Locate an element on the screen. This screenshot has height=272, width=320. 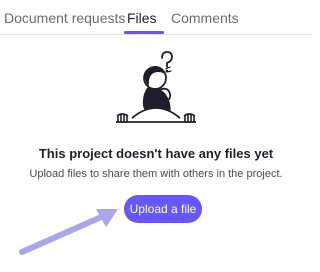
tab-document-requests: Document requests is located at coordinates (64, 18).